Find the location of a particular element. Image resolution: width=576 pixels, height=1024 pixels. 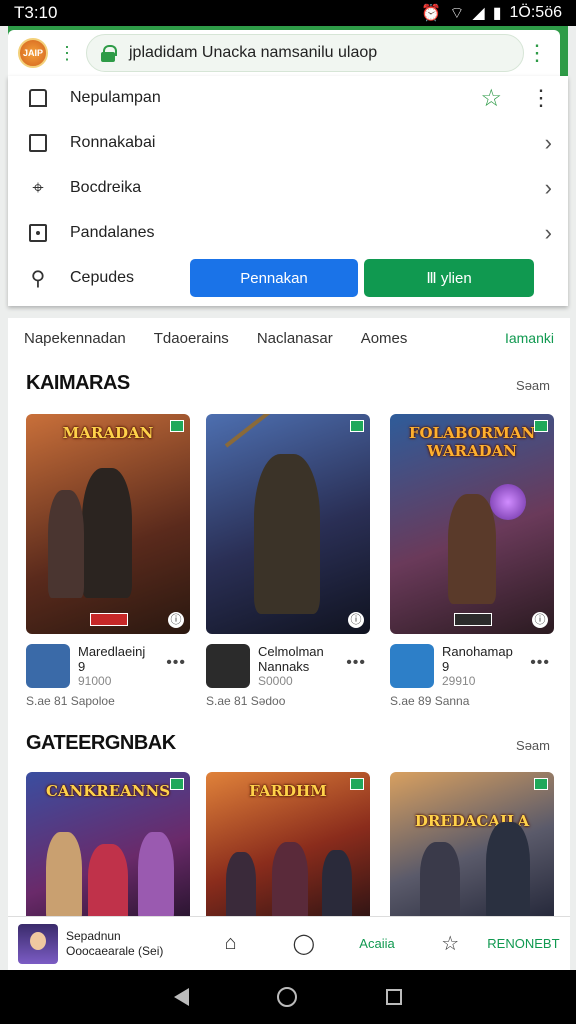

cover-title: FOLABORMAN WARADAN is located at coordinates (472, 442).